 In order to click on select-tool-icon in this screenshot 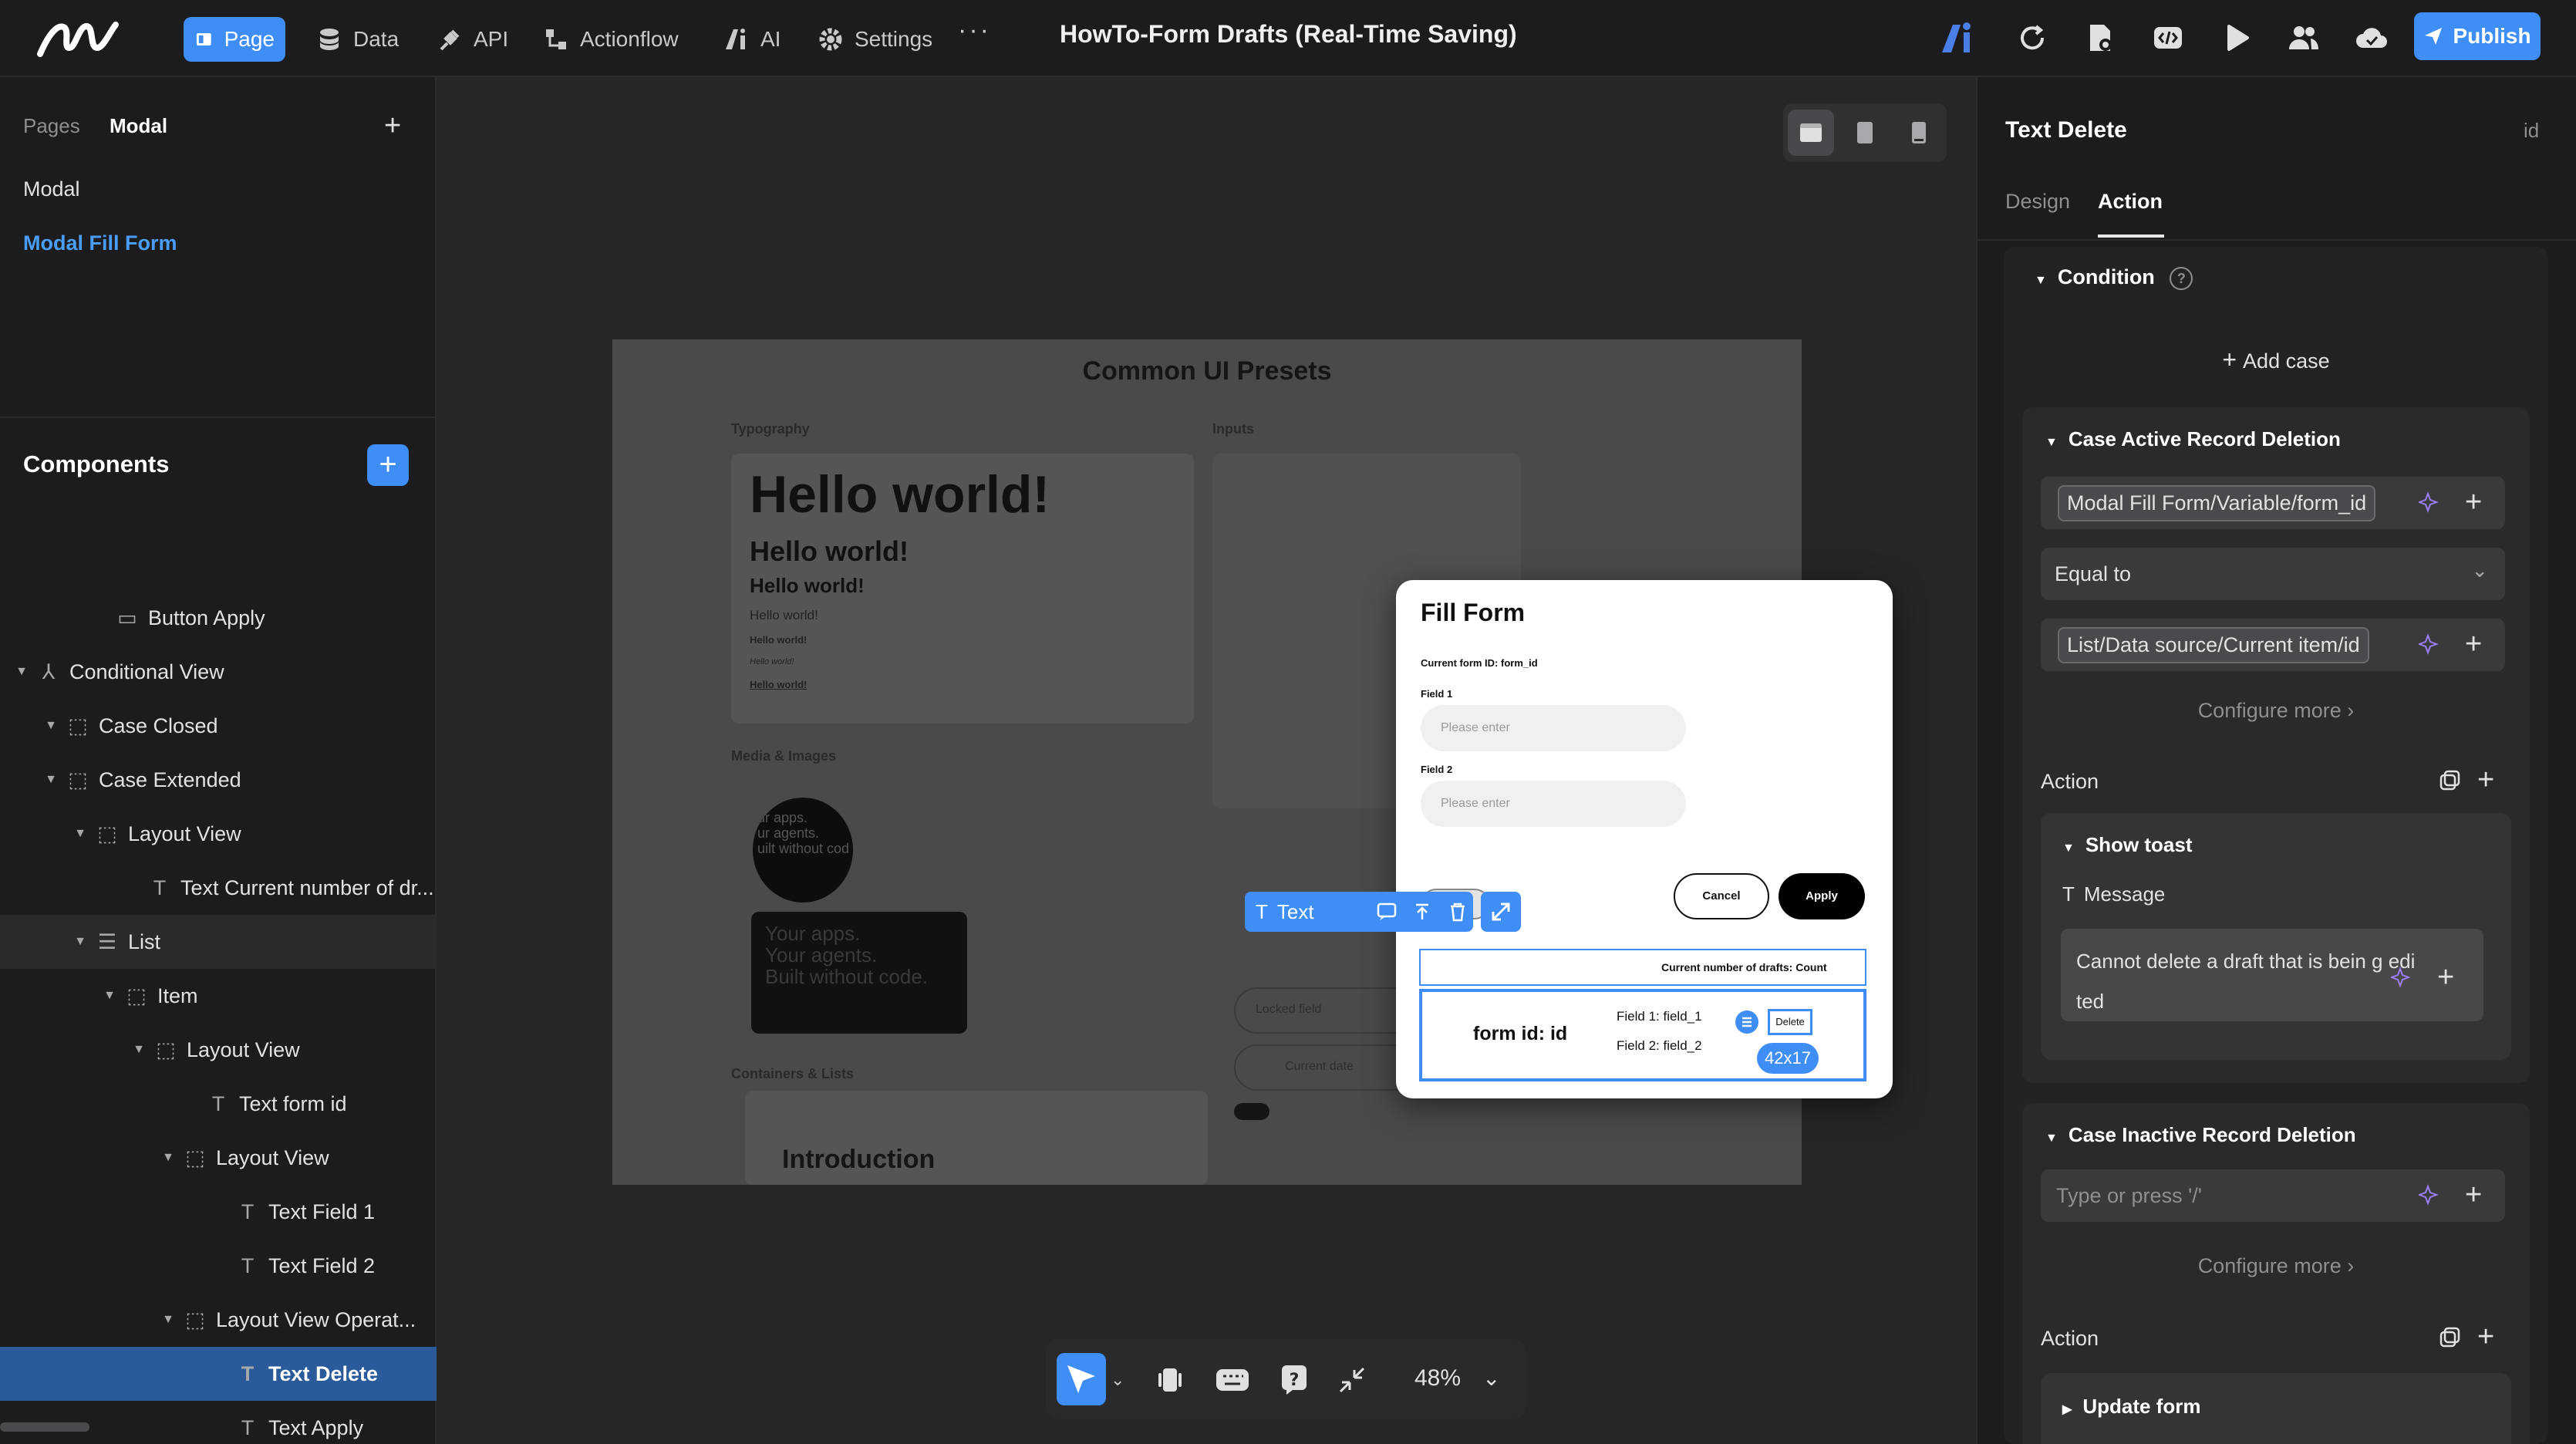, I will do `click(1081, 1379)`.